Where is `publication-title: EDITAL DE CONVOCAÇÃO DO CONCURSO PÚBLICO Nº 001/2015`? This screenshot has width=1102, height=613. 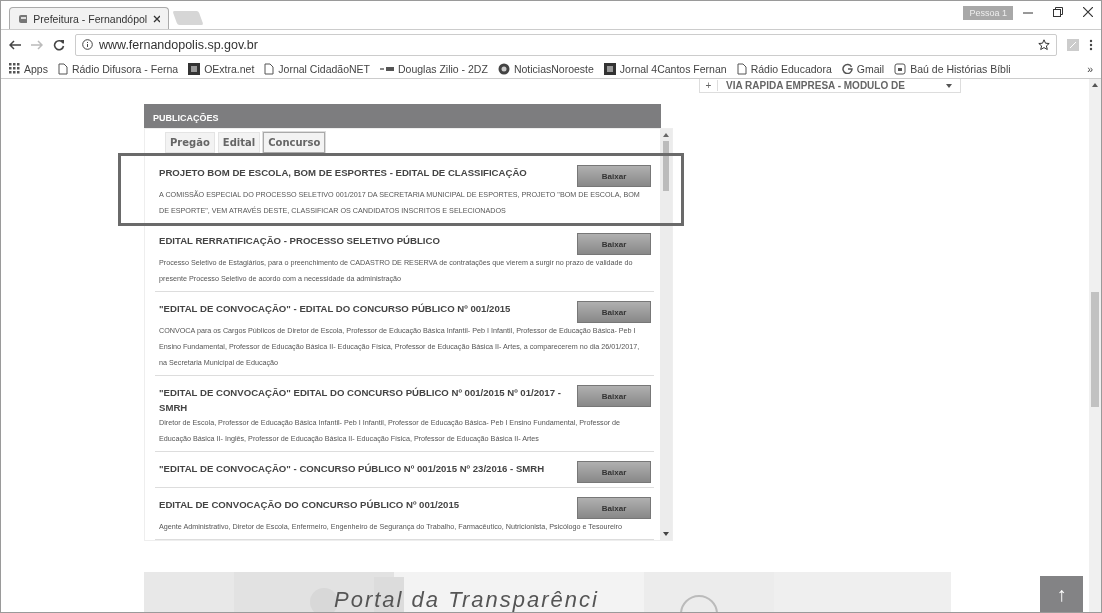 publication-title: EDITAL DE CONVOCAÇÃO DO CONCURSO PÚBLICO Nº 001/2015 is located at coordinates (310, 505).